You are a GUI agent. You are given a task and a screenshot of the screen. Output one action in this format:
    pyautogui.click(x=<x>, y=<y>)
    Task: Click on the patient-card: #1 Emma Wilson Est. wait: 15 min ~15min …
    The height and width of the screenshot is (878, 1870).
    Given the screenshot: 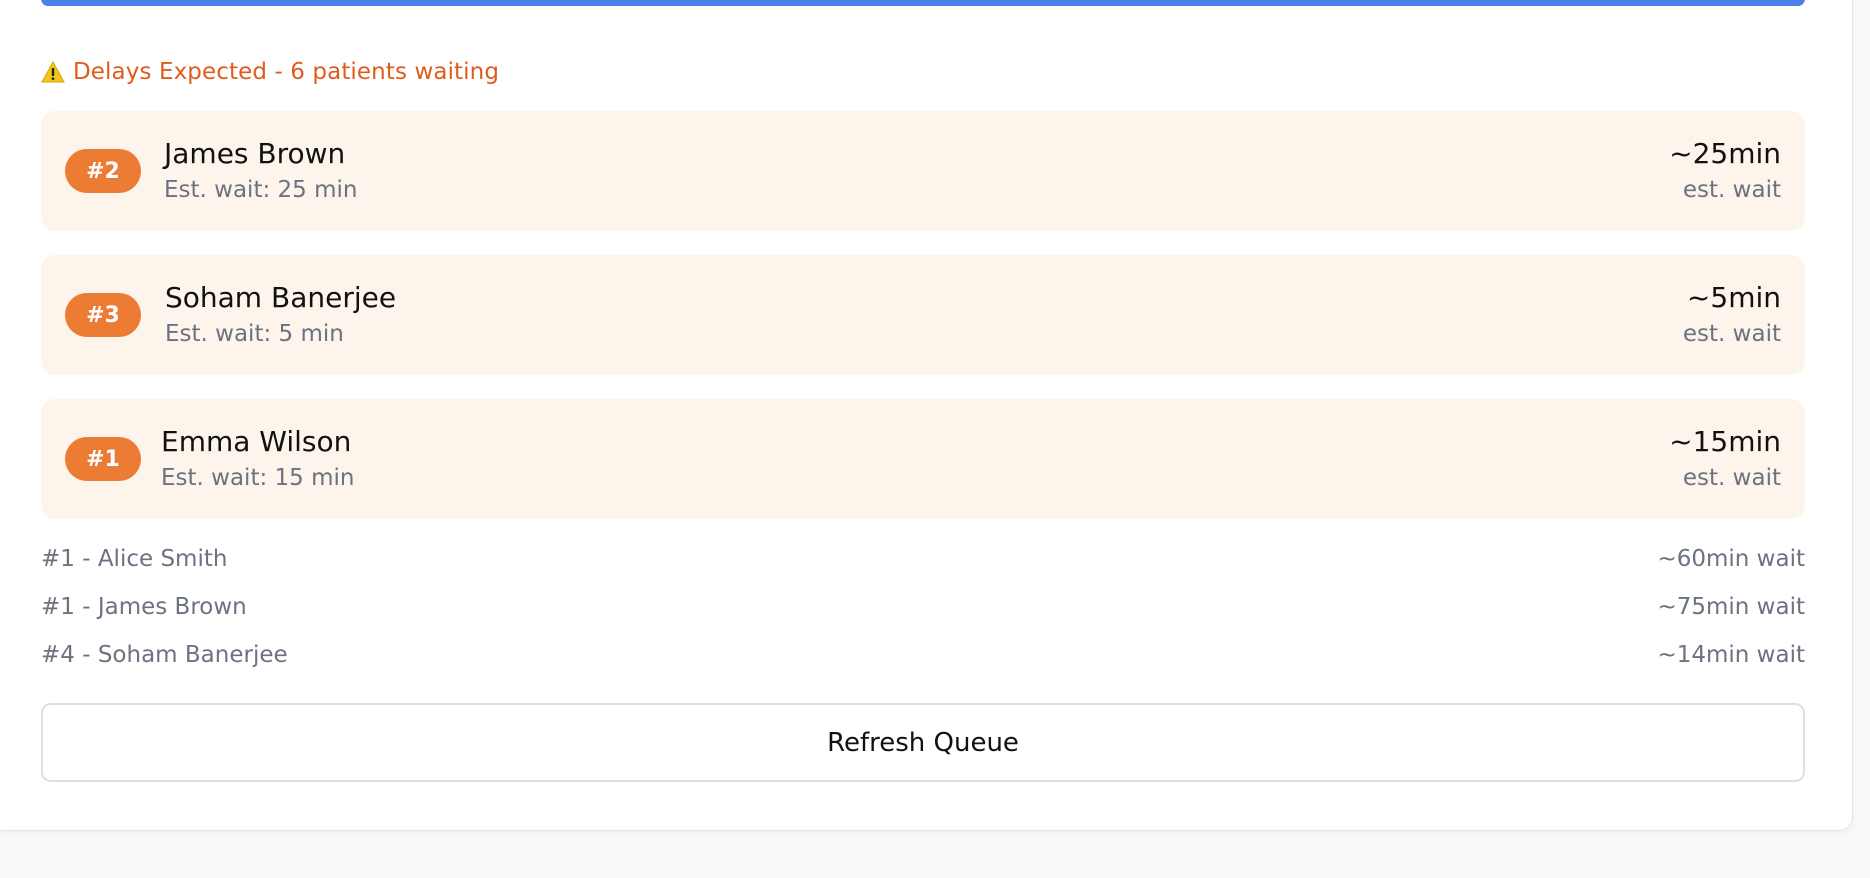 What is the action you would take?
    pyautogui.click(x=923, y=459)
    